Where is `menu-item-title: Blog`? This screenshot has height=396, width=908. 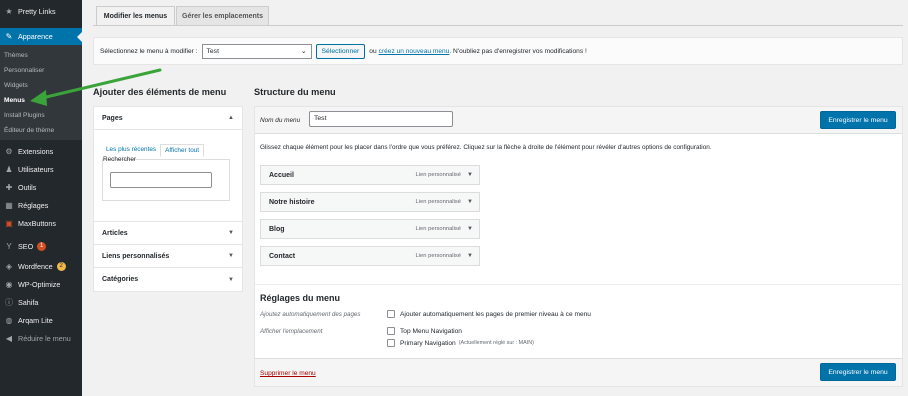 menu-item-title: Blog is located at coordinates (277, 229).